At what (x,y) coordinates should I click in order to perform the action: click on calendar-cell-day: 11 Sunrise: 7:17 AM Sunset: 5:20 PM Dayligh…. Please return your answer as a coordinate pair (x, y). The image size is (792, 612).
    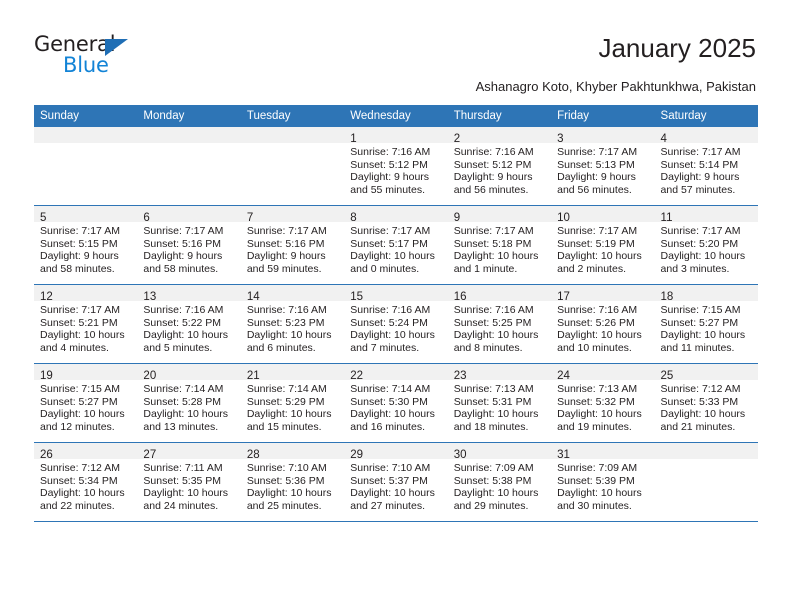
    Looking at the image, I should click on (706, 245).